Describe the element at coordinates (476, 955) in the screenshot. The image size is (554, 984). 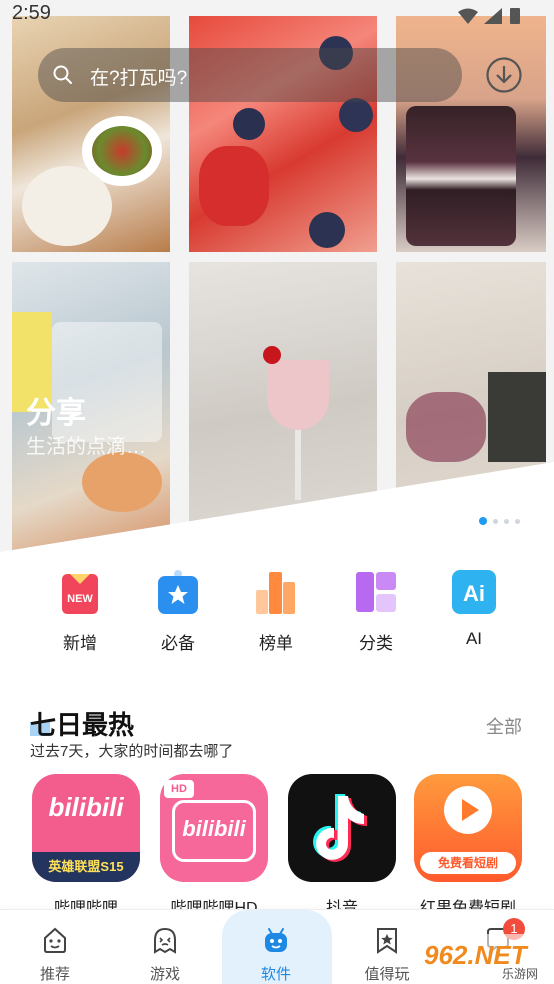
I see `svg-text: 962.NET` at that location.